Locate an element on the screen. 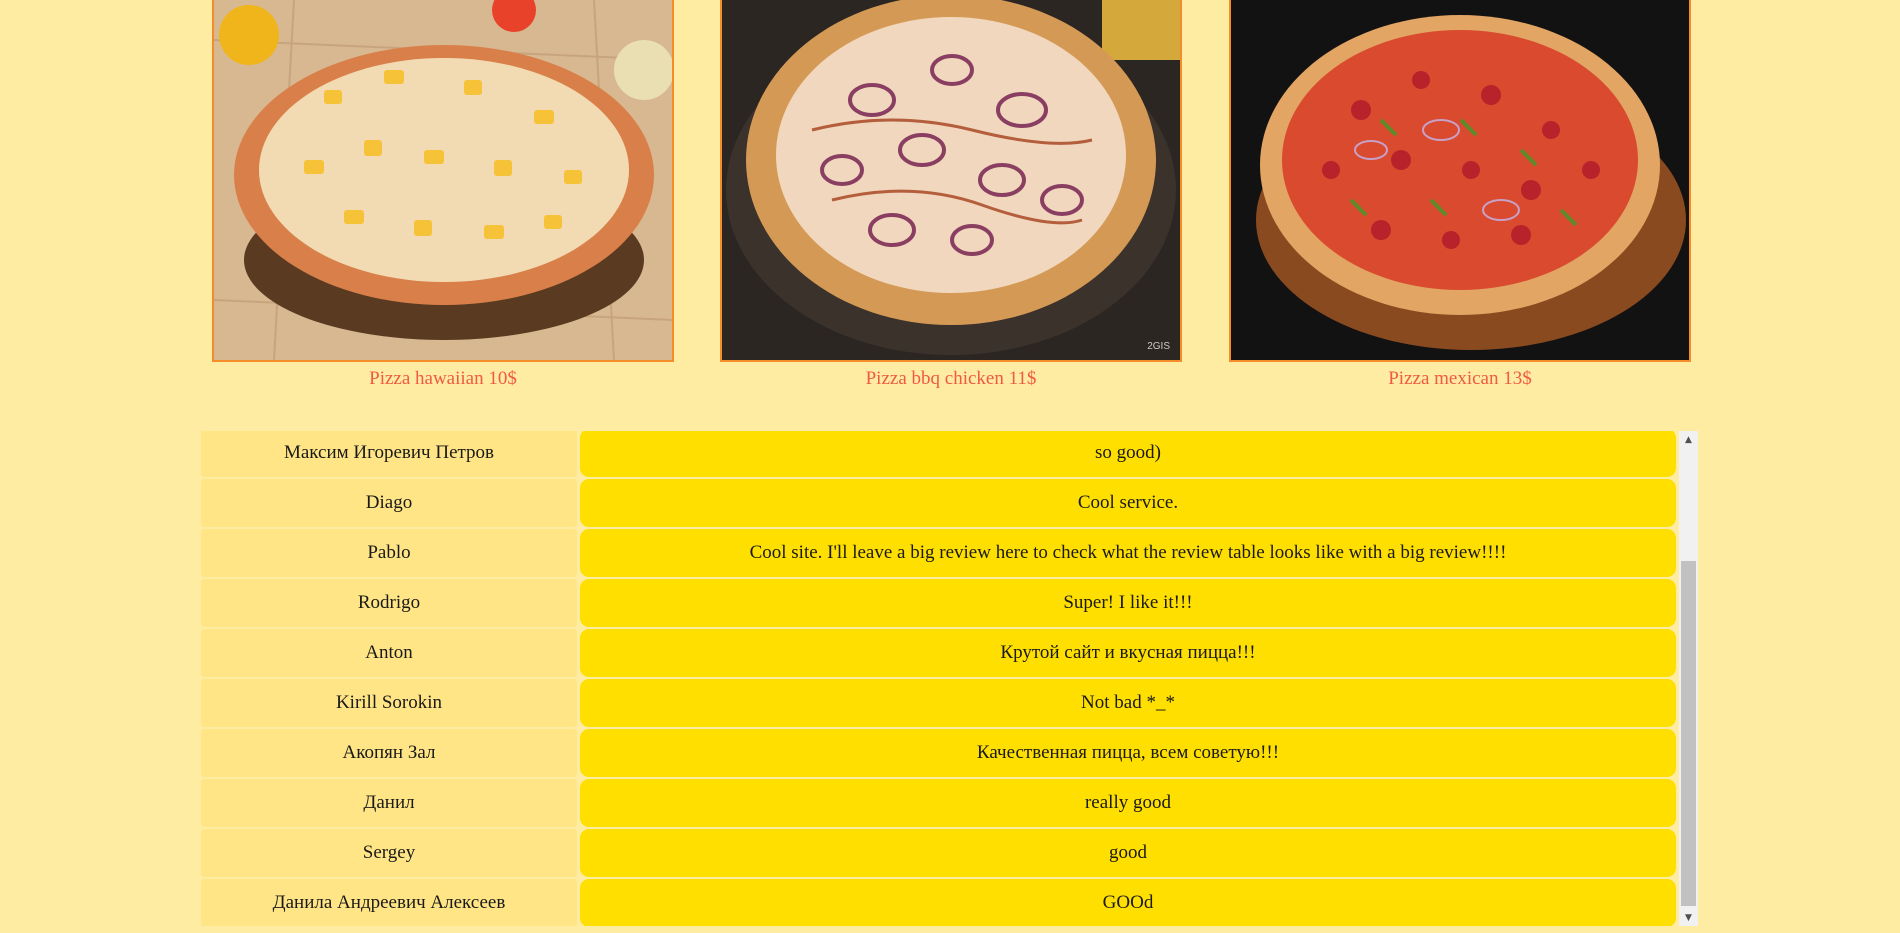 This screenshot has height=933, width=1900. review-text: Cool service. is located at coordinates (1128, 503).